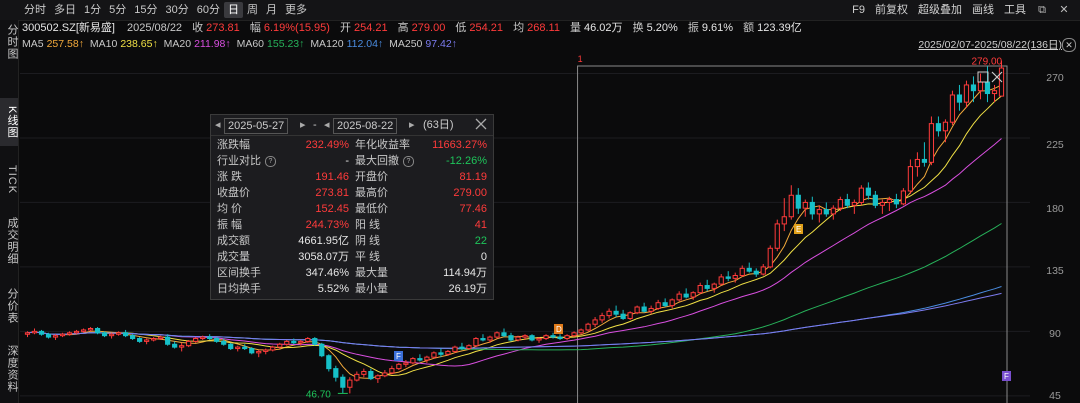 The width and height of the screenshot is (1080, 403). Describe the element at coordinates (303, 125) in the screenshot. I see `next-start-icon: ▸` at that location.